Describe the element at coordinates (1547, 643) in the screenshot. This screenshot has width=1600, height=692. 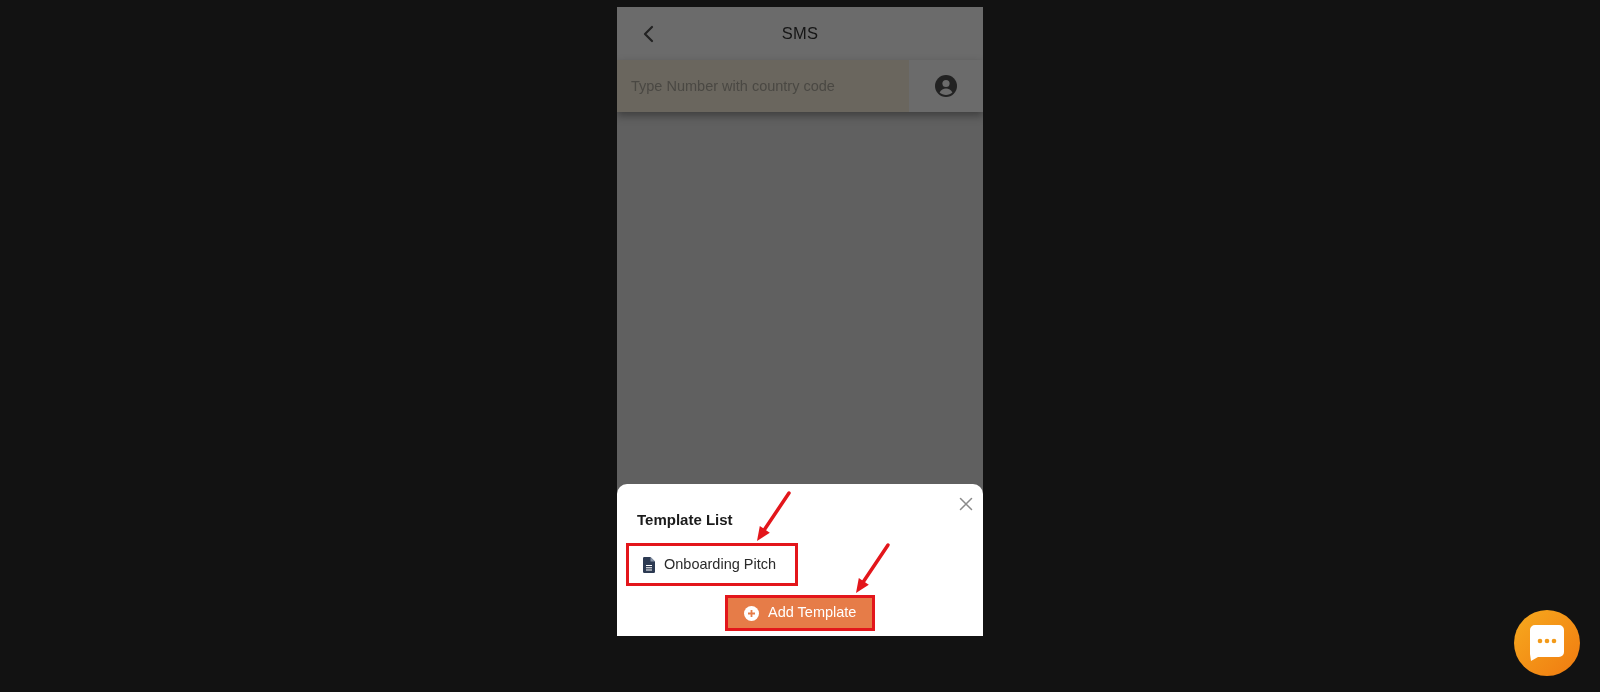
I see `chat-bubble-icon` at that location.